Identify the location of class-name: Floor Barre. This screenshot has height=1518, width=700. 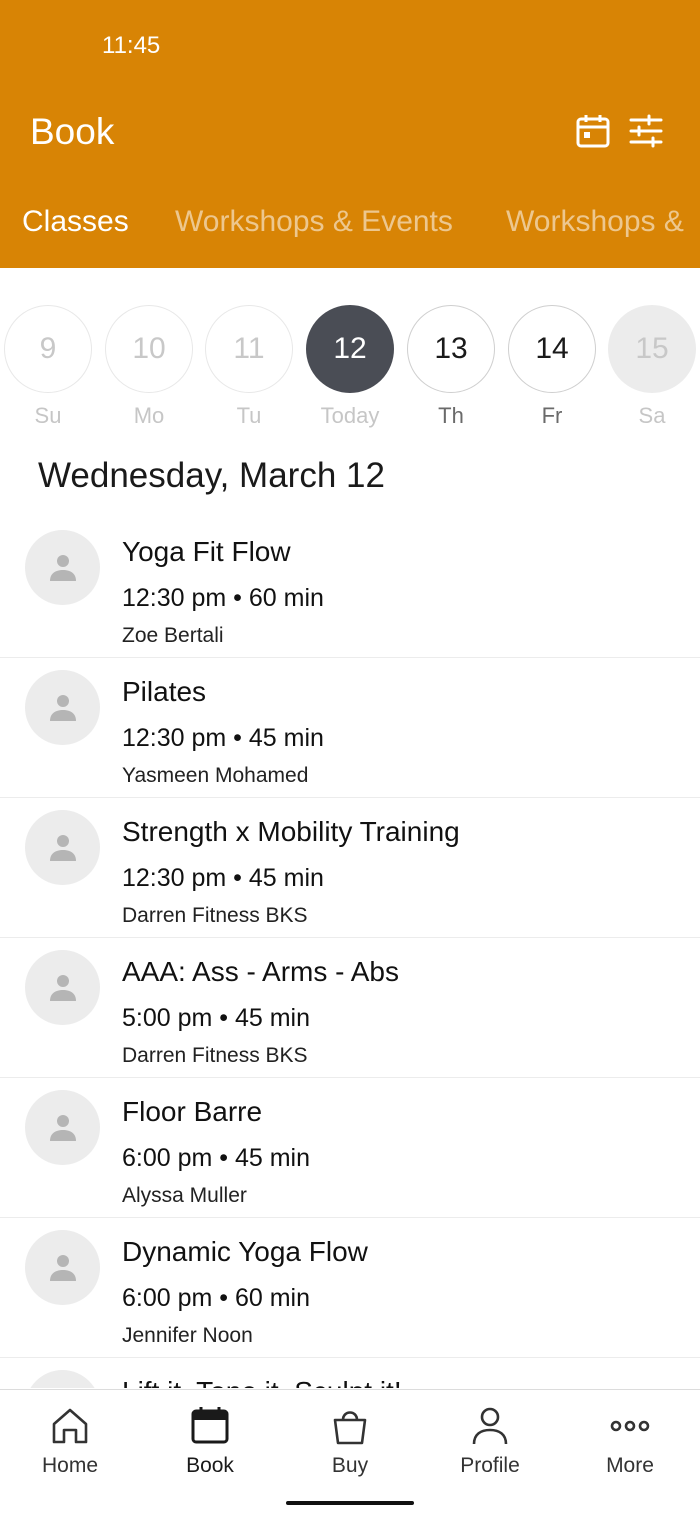
(192, 1111).